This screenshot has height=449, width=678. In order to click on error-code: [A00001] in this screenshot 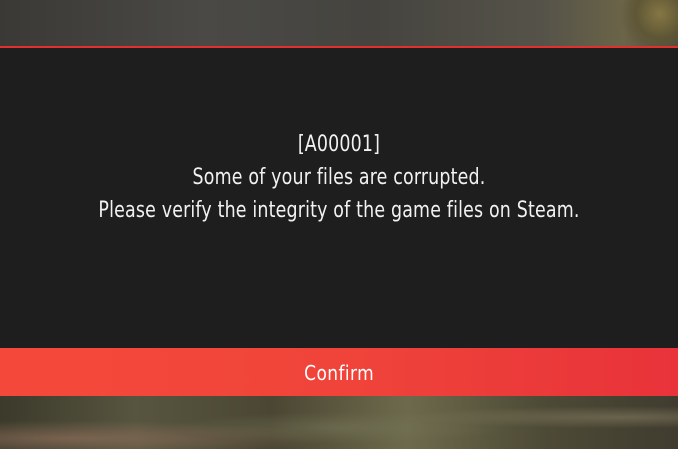, I will do `click(339, 144)`.